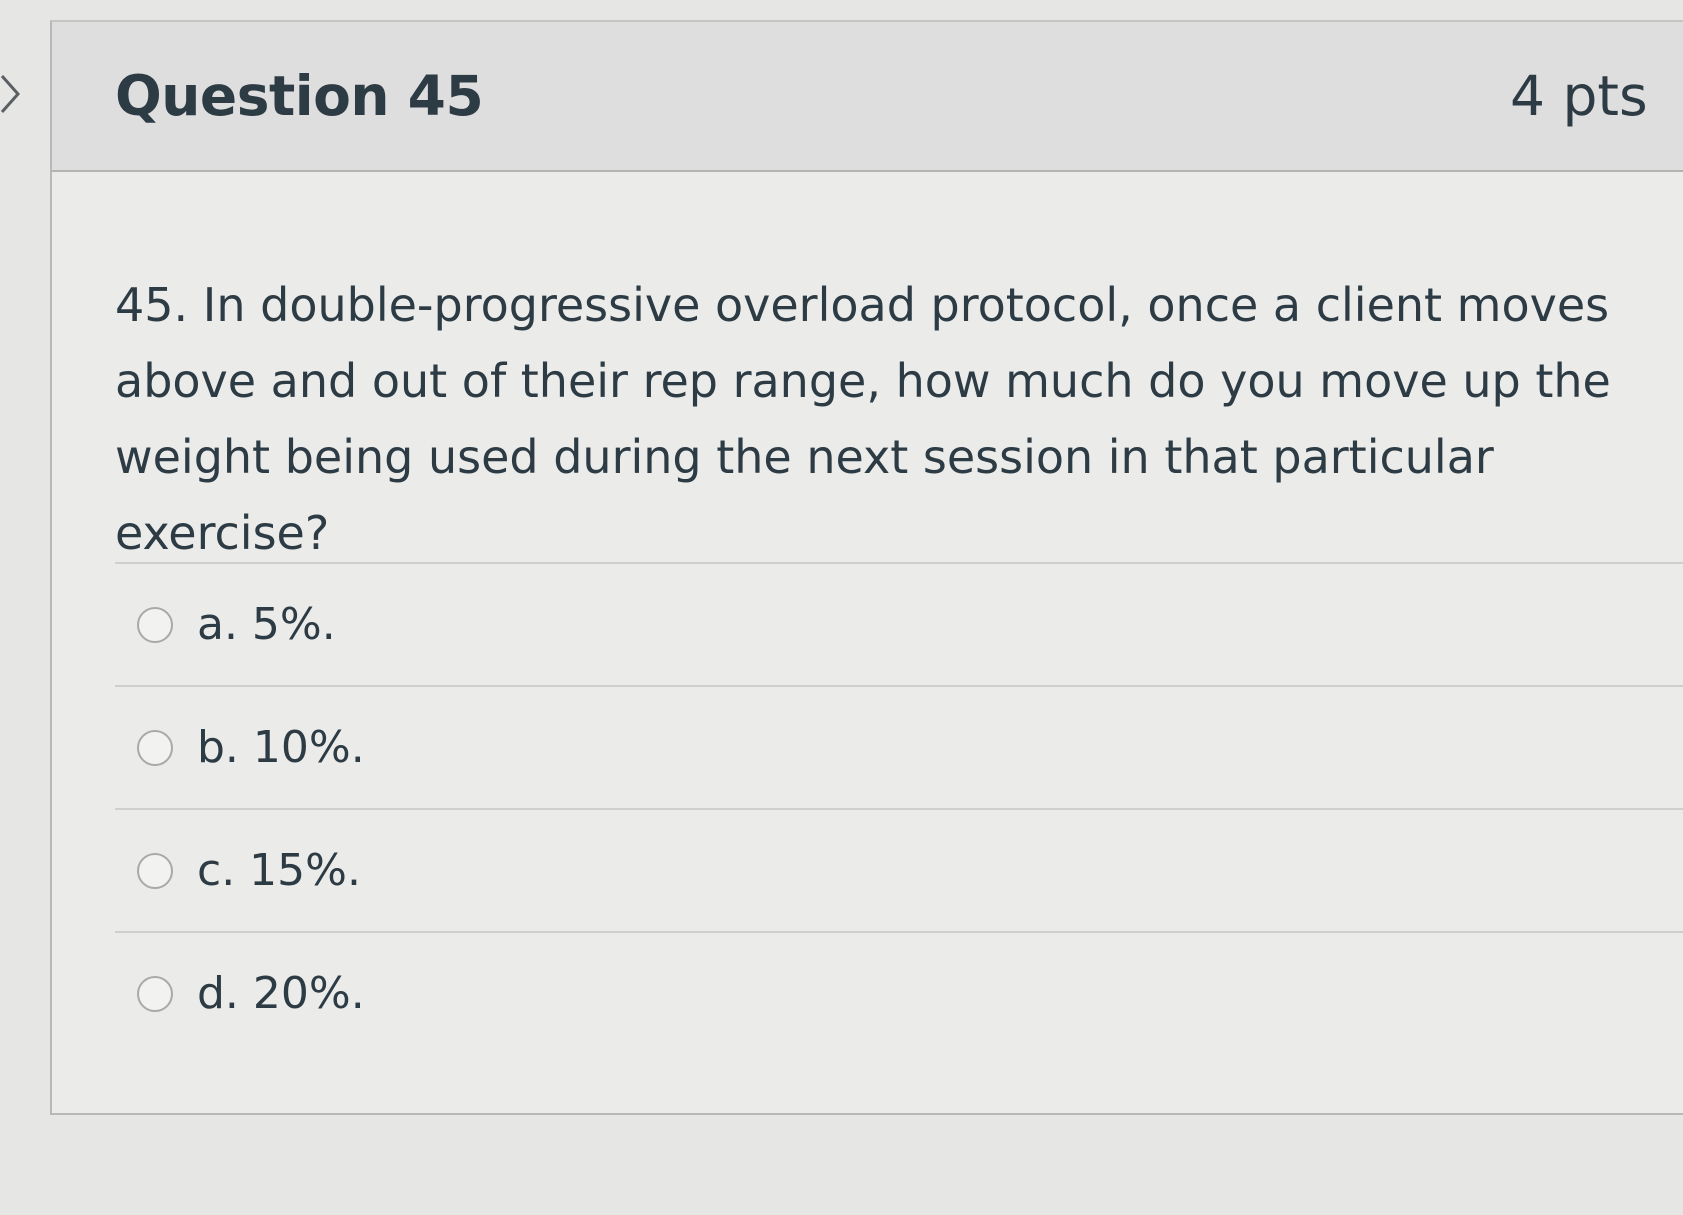  Describe the element at coordinates (899, 747) in the screenshot. I see `answer-option-b: b. 10%.` at that location.